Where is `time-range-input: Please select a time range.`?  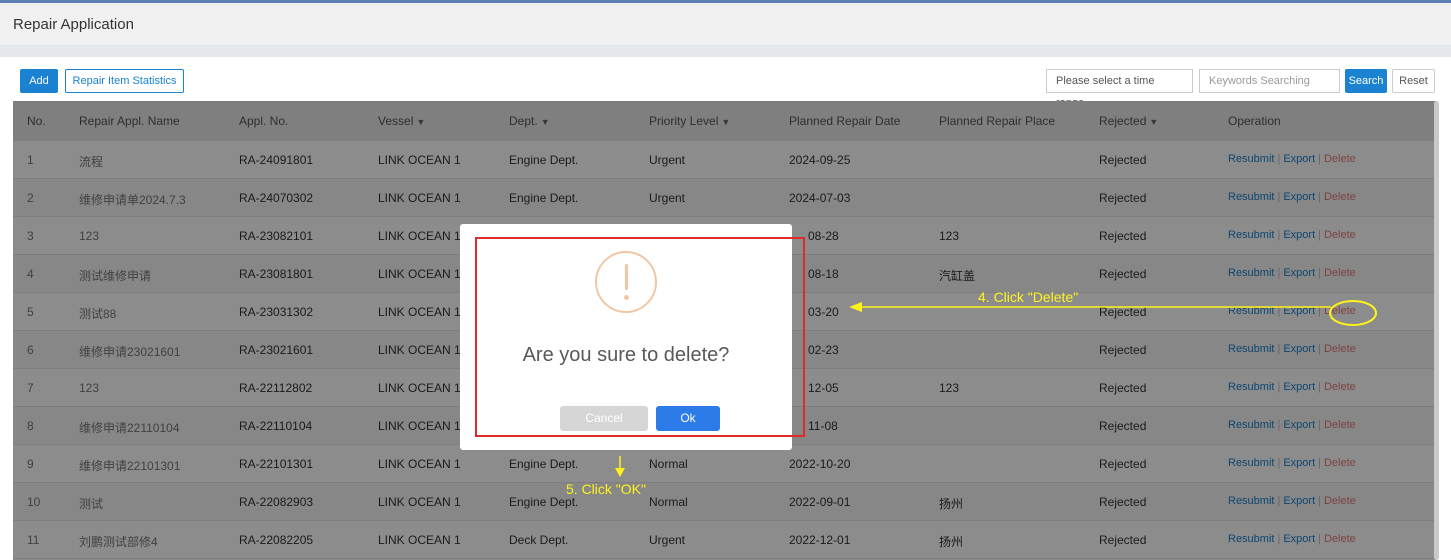
time-range-input: Please select a time range. is located at coordinates (1119, 89).